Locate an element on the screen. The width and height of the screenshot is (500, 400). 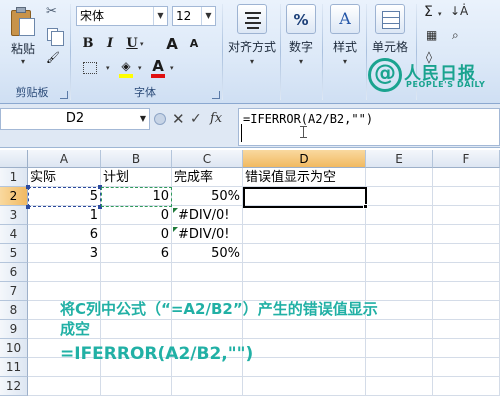
underline-button: U is located at coordinates (132, 44).